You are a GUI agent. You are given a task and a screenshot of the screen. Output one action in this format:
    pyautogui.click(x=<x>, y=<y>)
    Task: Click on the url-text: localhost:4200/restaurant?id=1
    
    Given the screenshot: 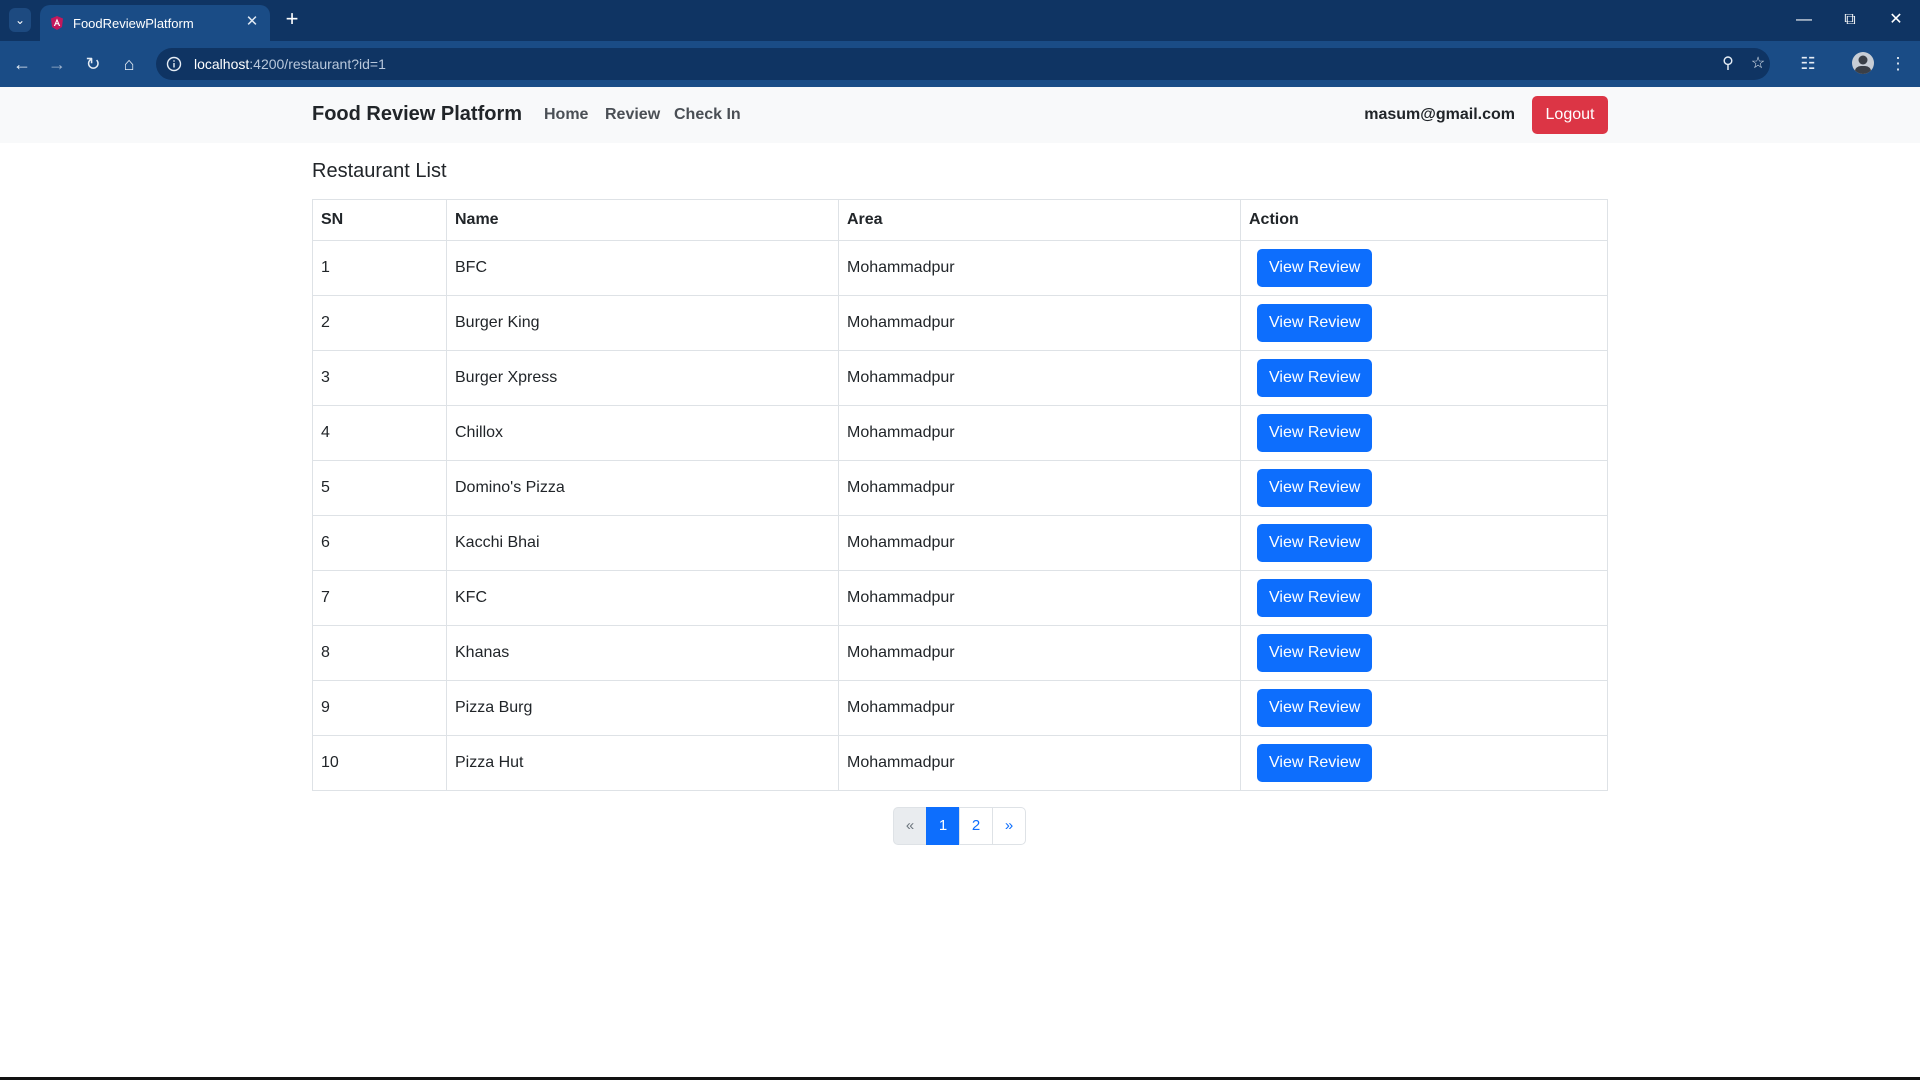 What is the action you would take?
    pyautogui.click(x=290, y=64)
    